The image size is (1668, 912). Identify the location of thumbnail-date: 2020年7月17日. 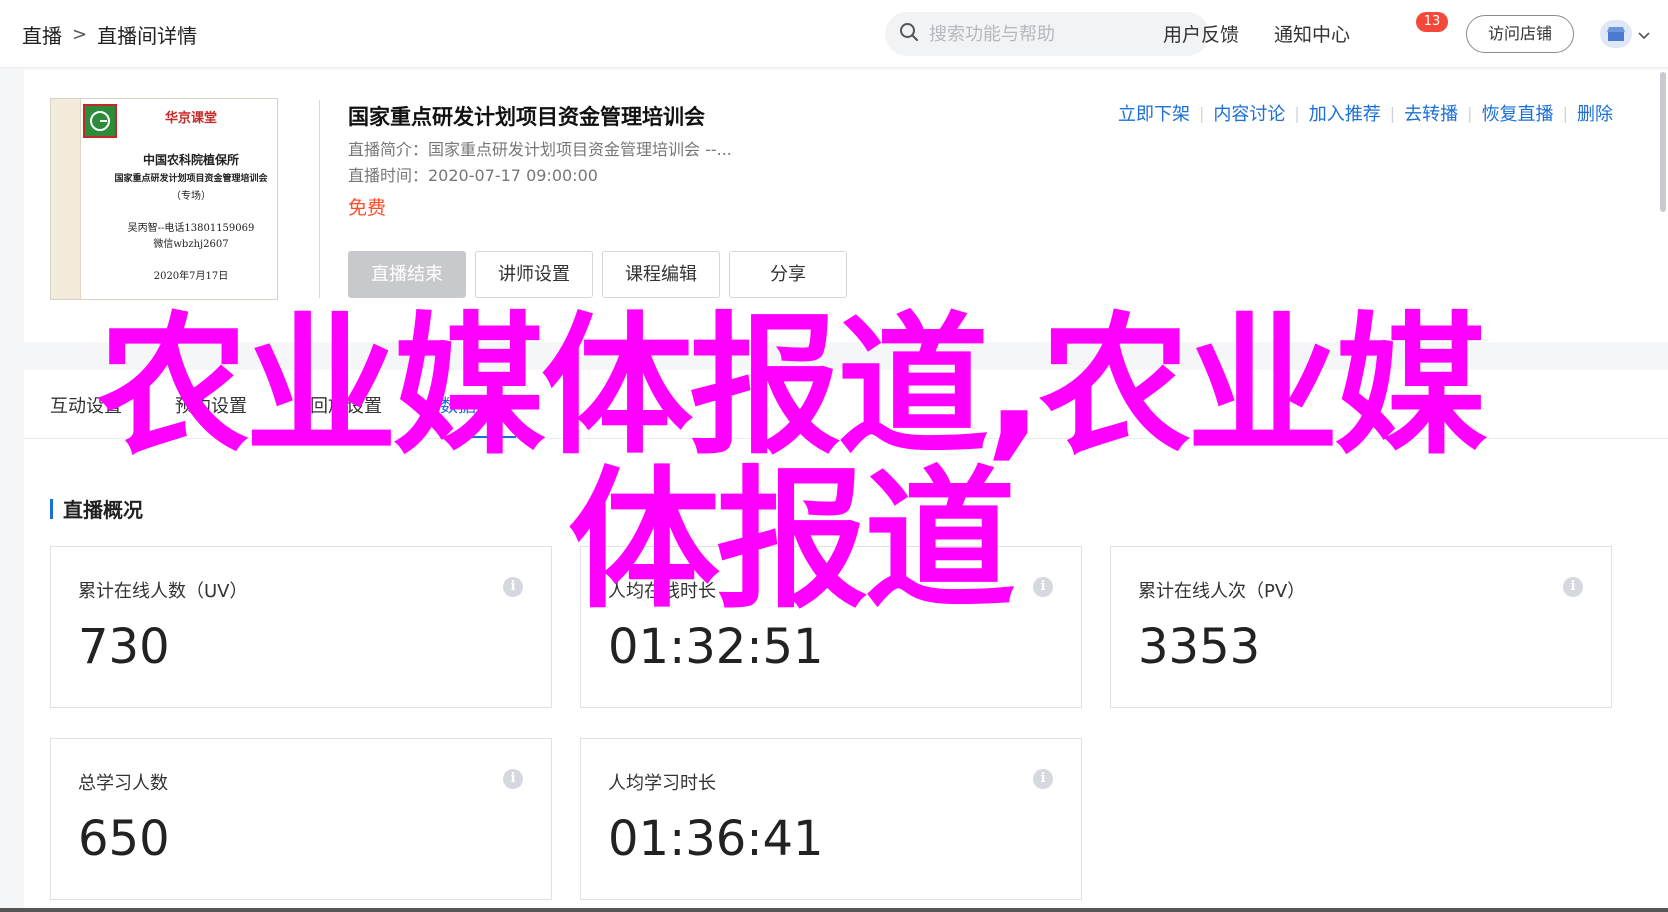
(191, 276).